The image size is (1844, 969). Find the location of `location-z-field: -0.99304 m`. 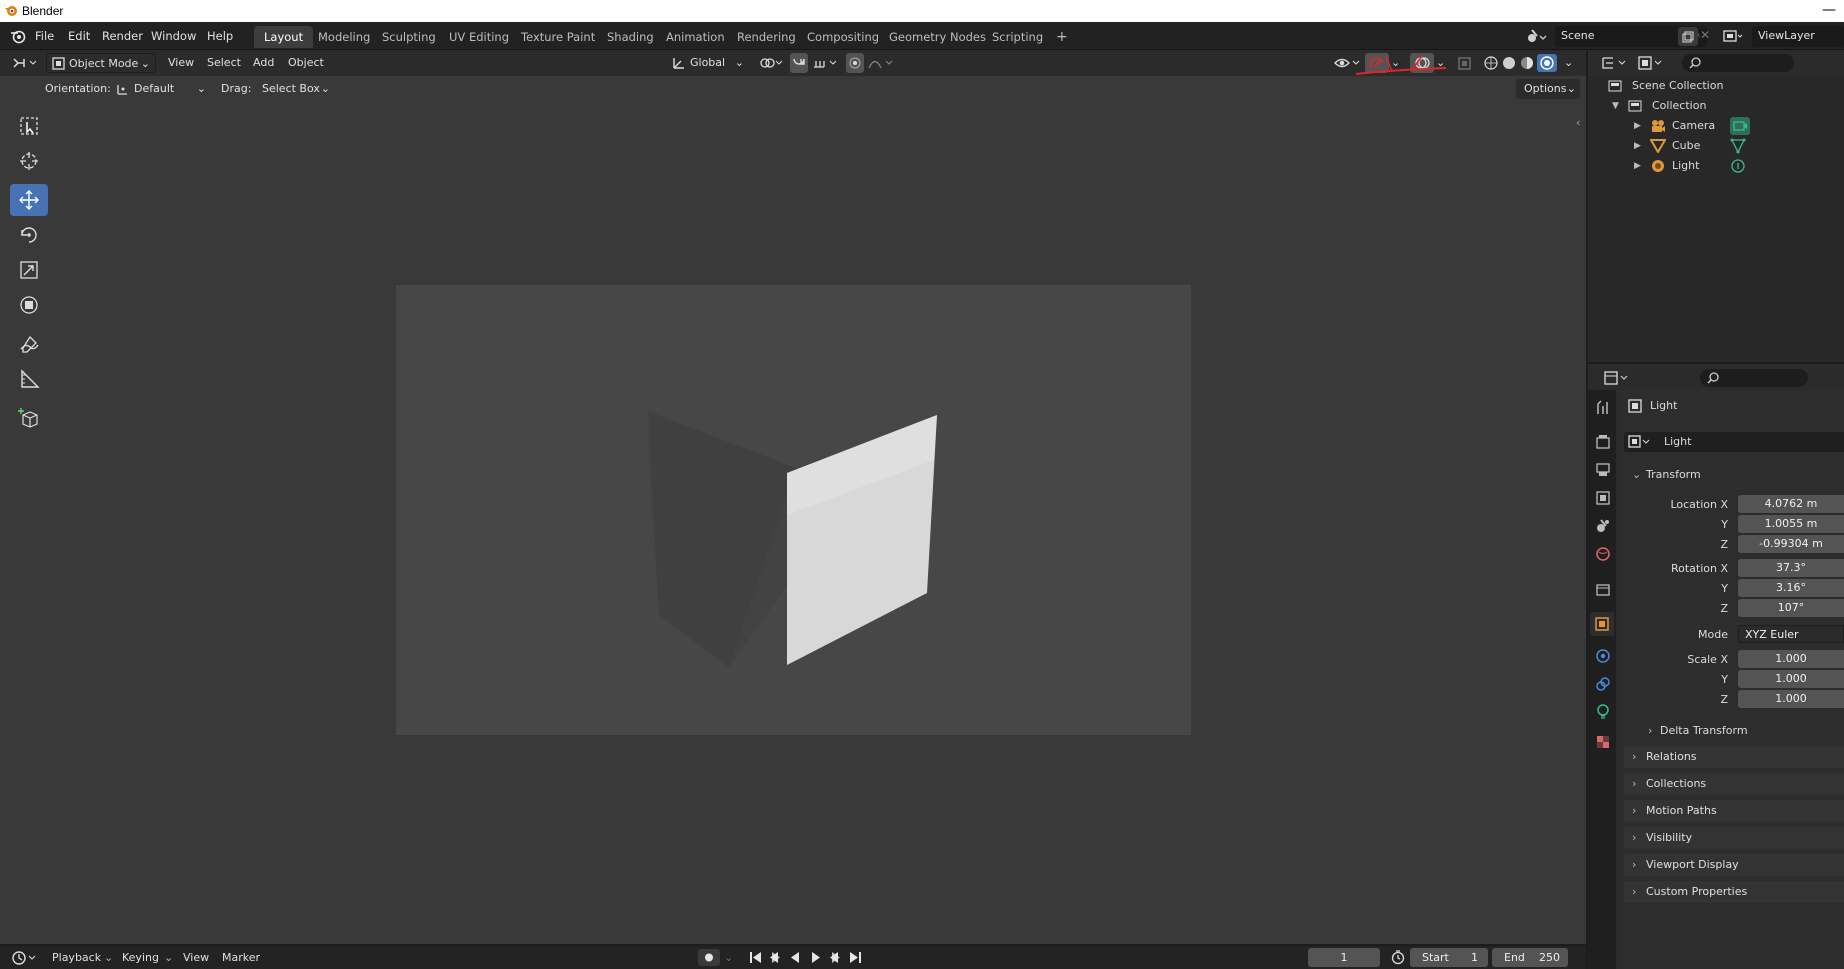

location-z-field: -0.99304 m is located at coordinates (1791, 544).